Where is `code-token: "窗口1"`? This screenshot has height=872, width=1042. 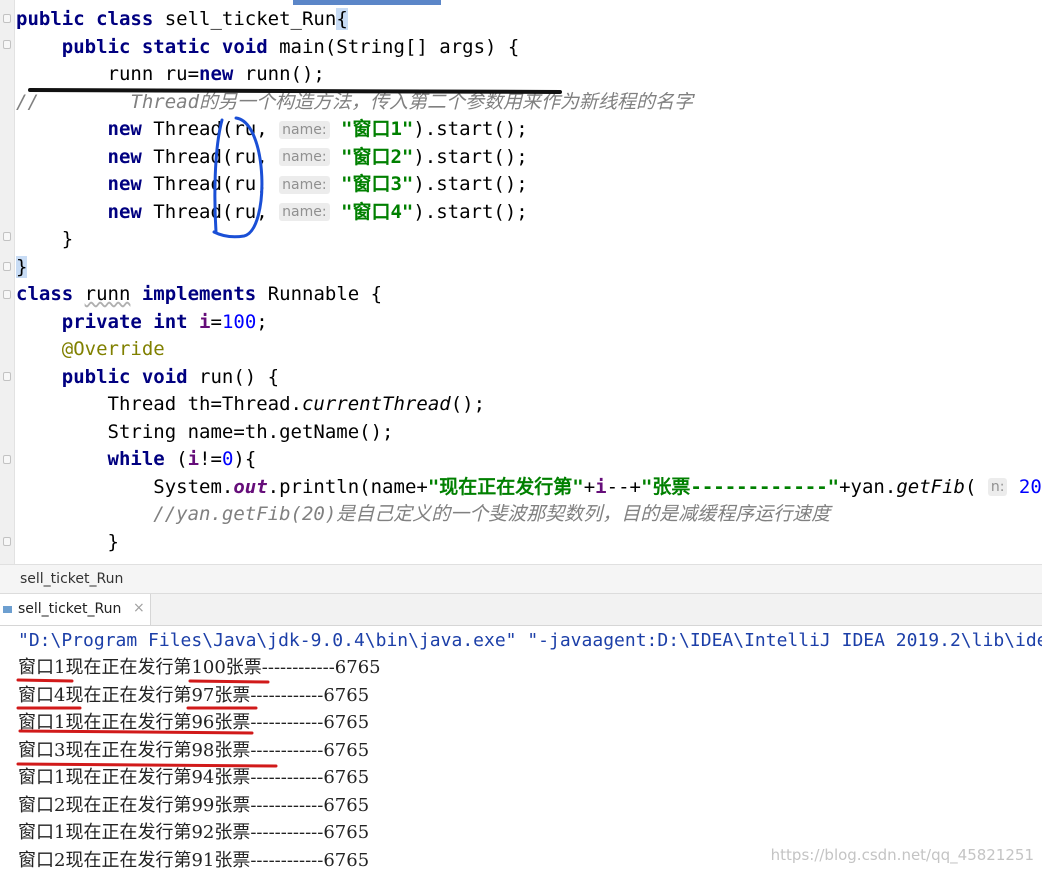 code-token: "窗口1" is located at coordinates (377, 129).